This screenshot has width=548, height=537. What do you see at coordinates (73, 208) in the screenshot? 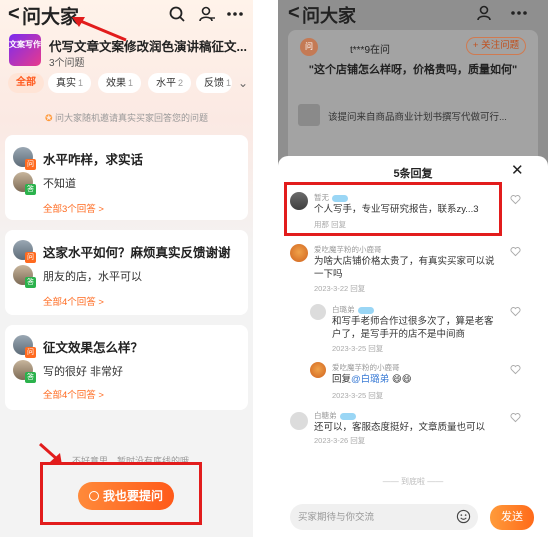
I see `all-answers-link: 全部3个回答 >` at bounding box center [73, 208].